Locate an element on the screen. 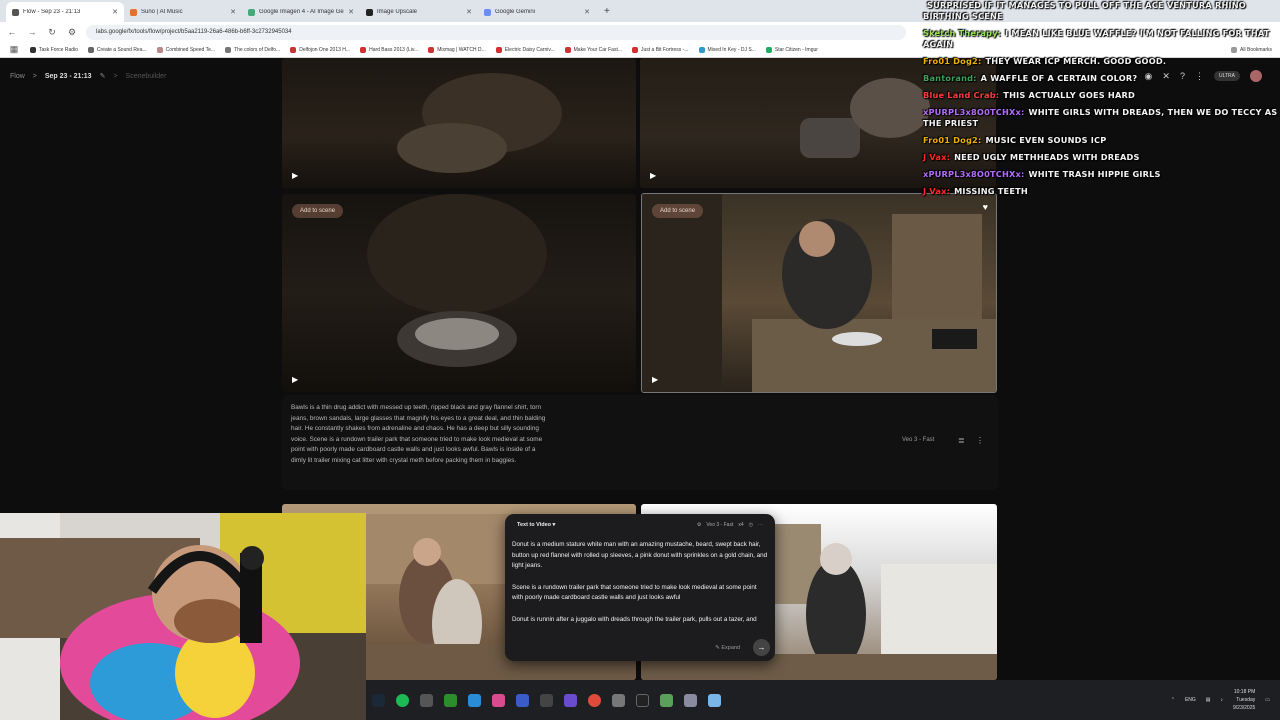  video-thumbnail: Add to scene ▶ is located at coordinates (459, 293).